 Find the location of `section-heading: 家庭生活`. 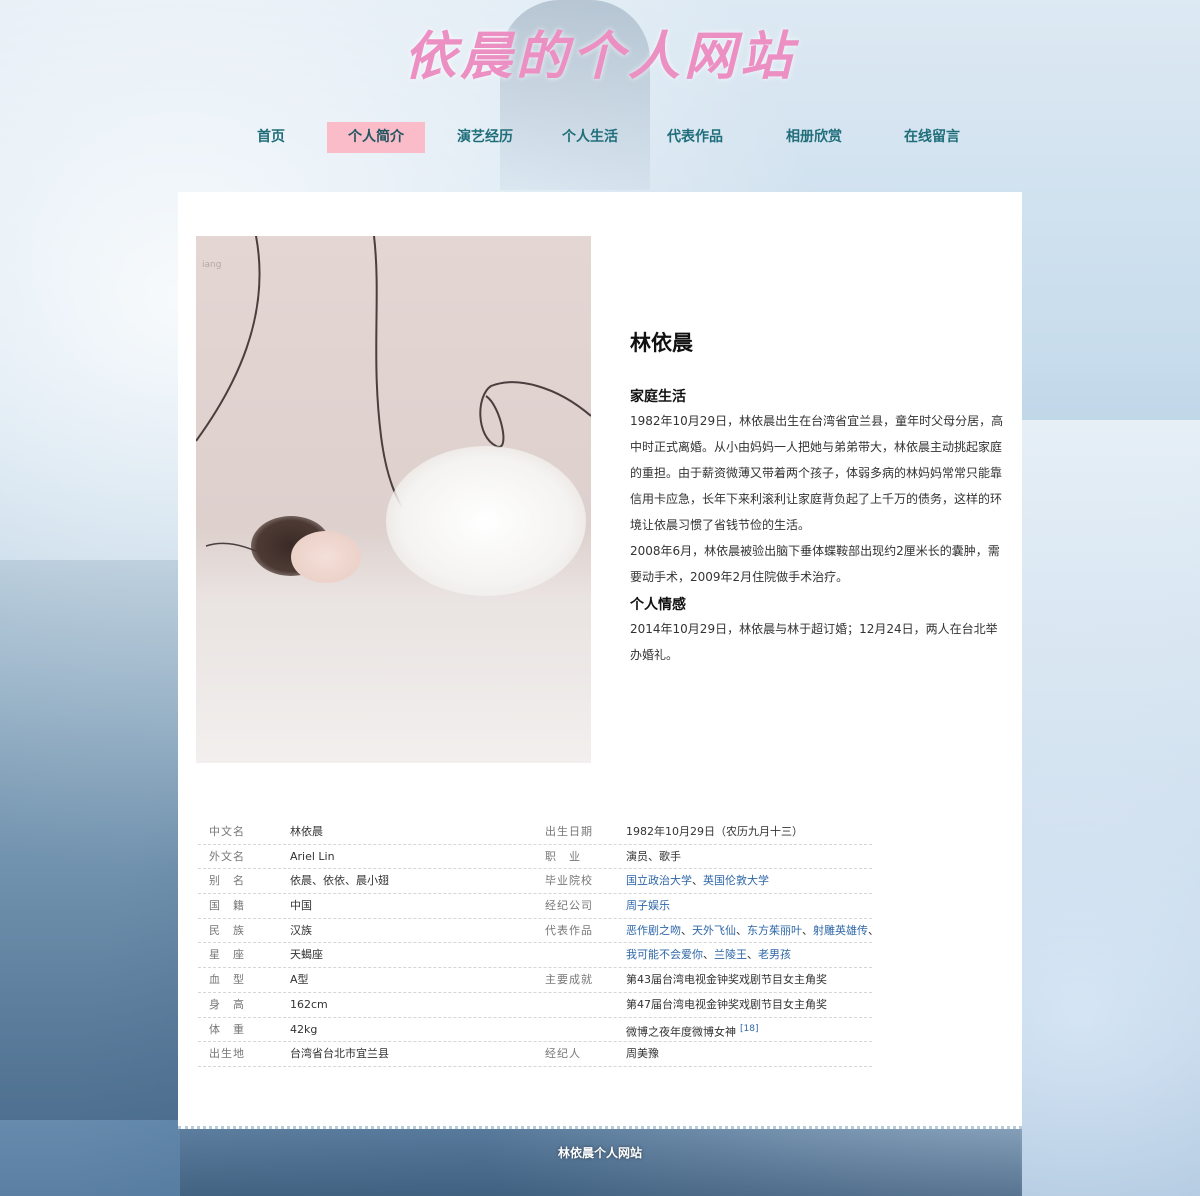

section-heading: 家庭生活 is located at coordinates (658, 397).